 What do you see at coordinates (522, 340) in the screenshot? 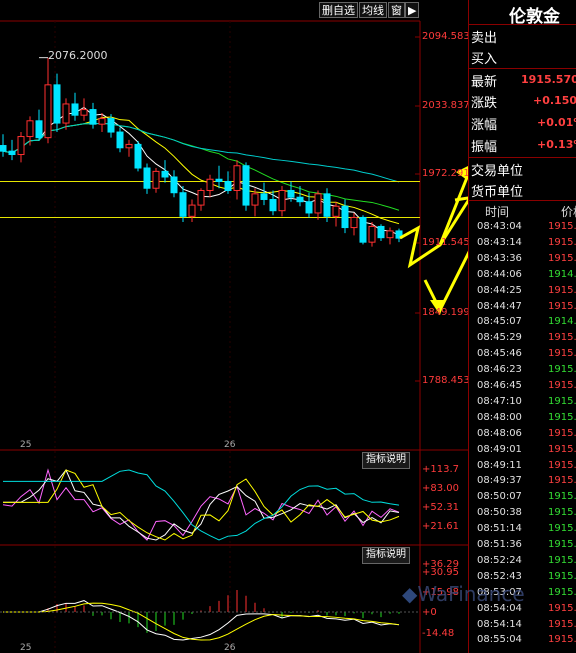
I see `tick-row: 08:45:29 1915.` at bounding box center [522, 340].